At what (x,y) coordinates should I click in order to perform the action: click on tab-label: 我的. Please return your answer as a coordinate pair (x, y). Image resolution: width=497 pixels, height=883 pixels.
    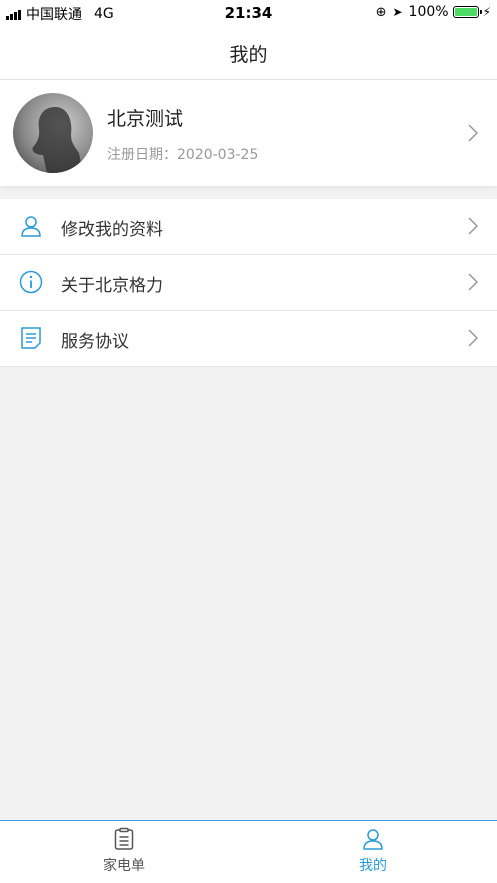
    Looking at the image, I should click on (373, 866).